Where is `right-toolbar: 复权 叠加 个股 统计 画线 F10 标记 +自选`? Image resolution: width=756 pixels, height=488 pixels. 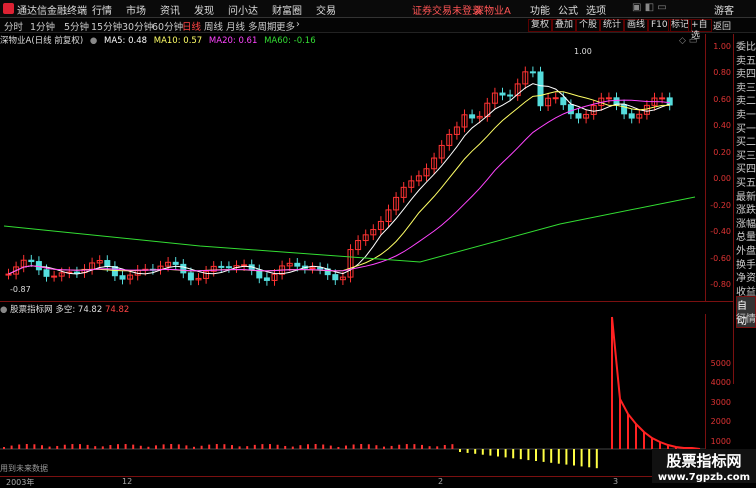
right-toolbar: 复权 叠加 个股 统计 画线 F10 标记 +自选 is located at coordinates (620, 29).